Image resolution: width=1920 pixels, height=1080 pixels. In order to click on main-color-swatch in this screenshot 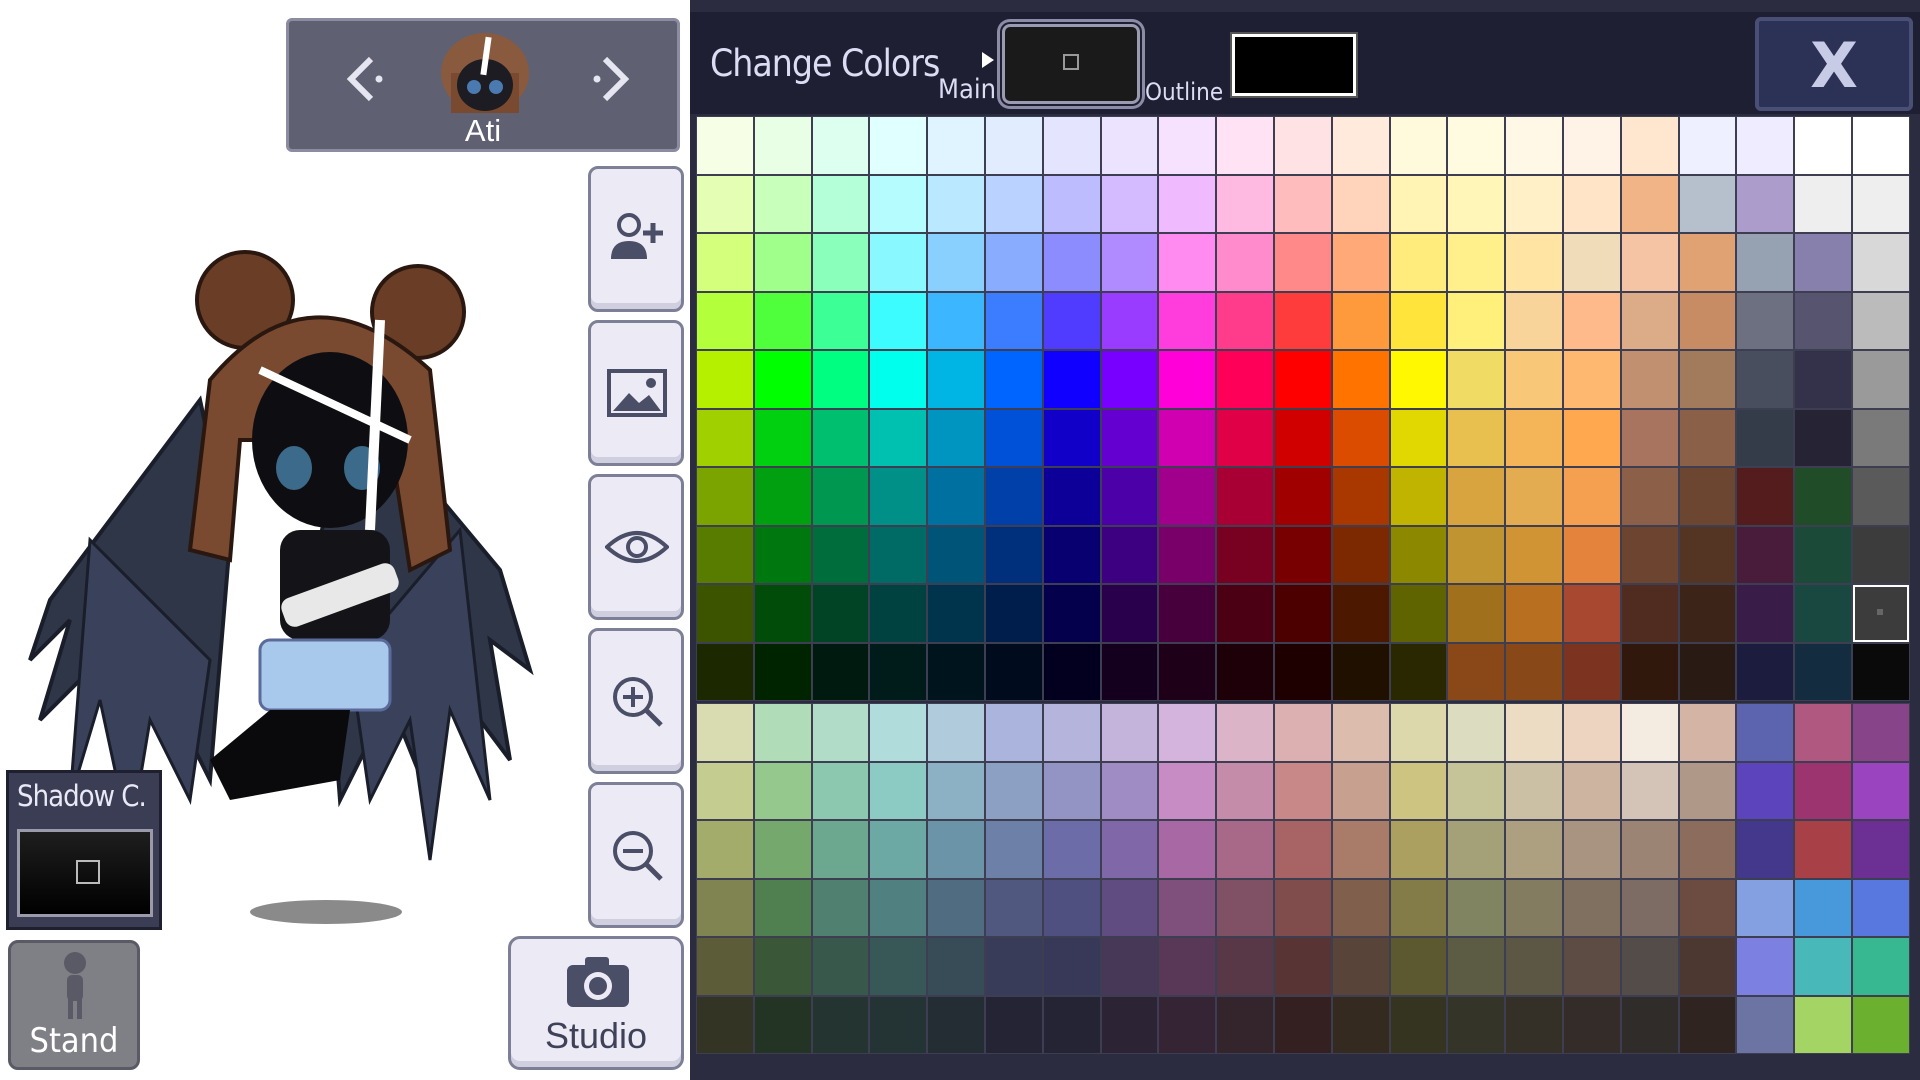, I will do `click(1071, 64)`.